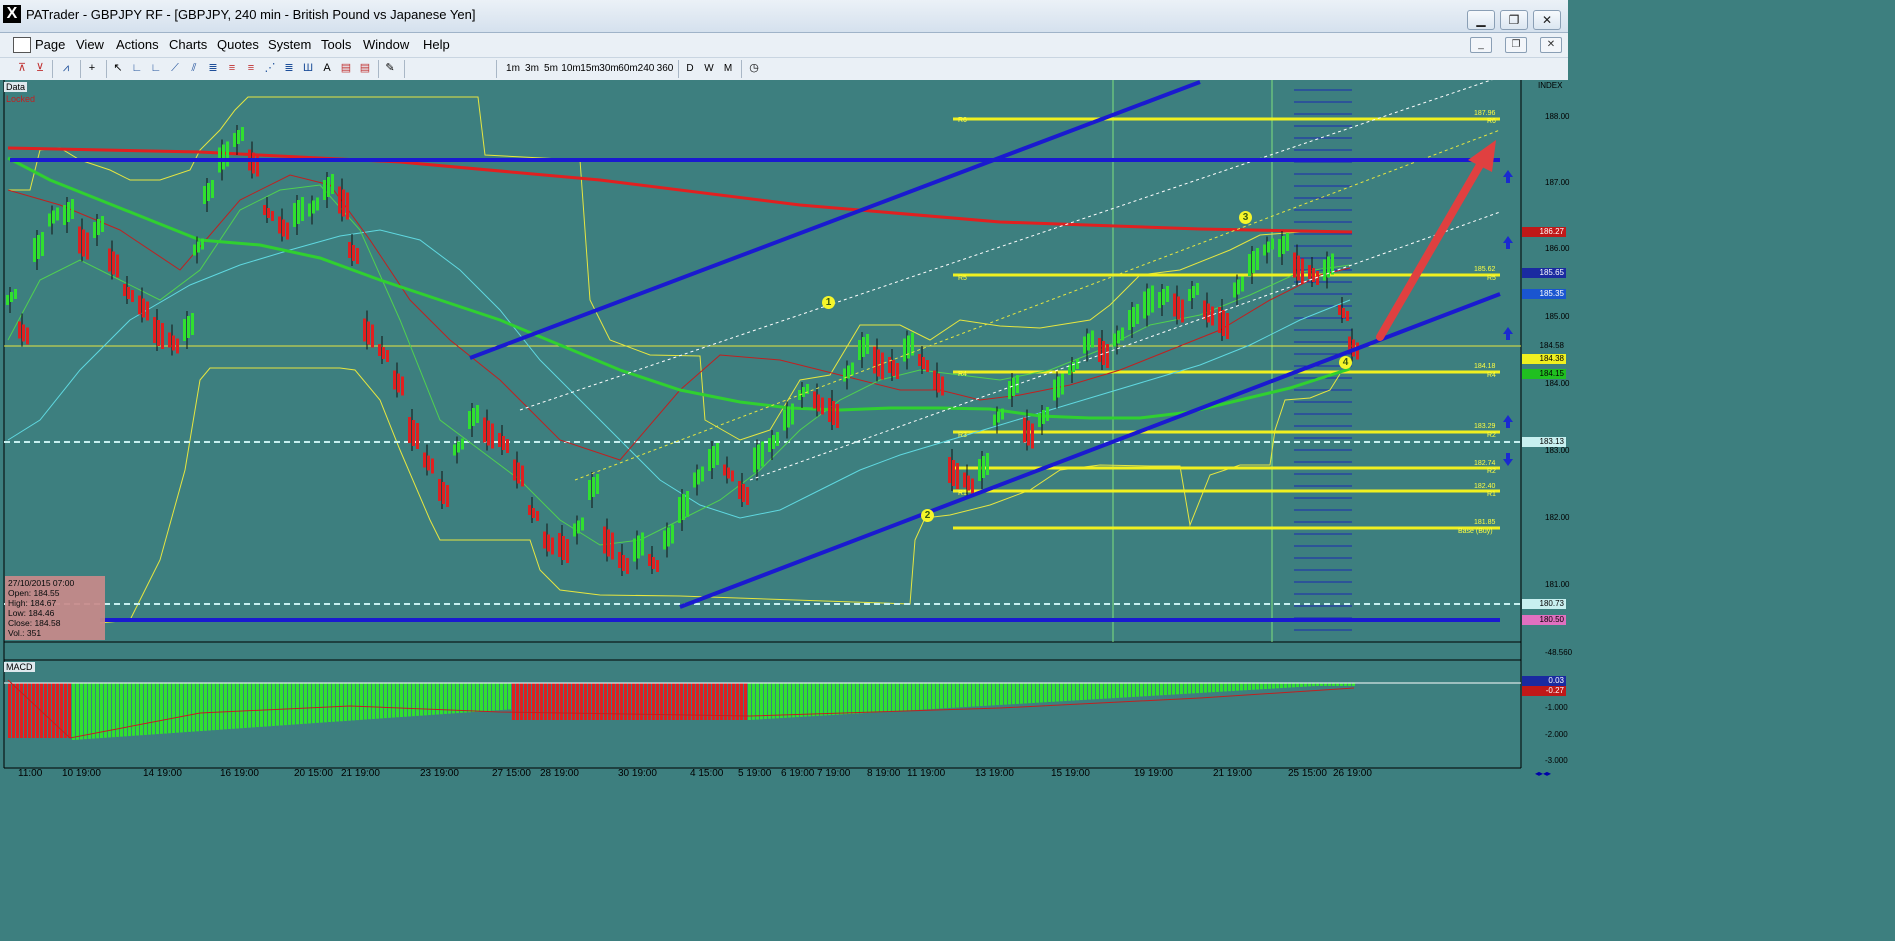  What do you see at coordinates (30, 773) in the screenshot?
I see `time-axis-label: 11:00` at bounding box center [30, 773].